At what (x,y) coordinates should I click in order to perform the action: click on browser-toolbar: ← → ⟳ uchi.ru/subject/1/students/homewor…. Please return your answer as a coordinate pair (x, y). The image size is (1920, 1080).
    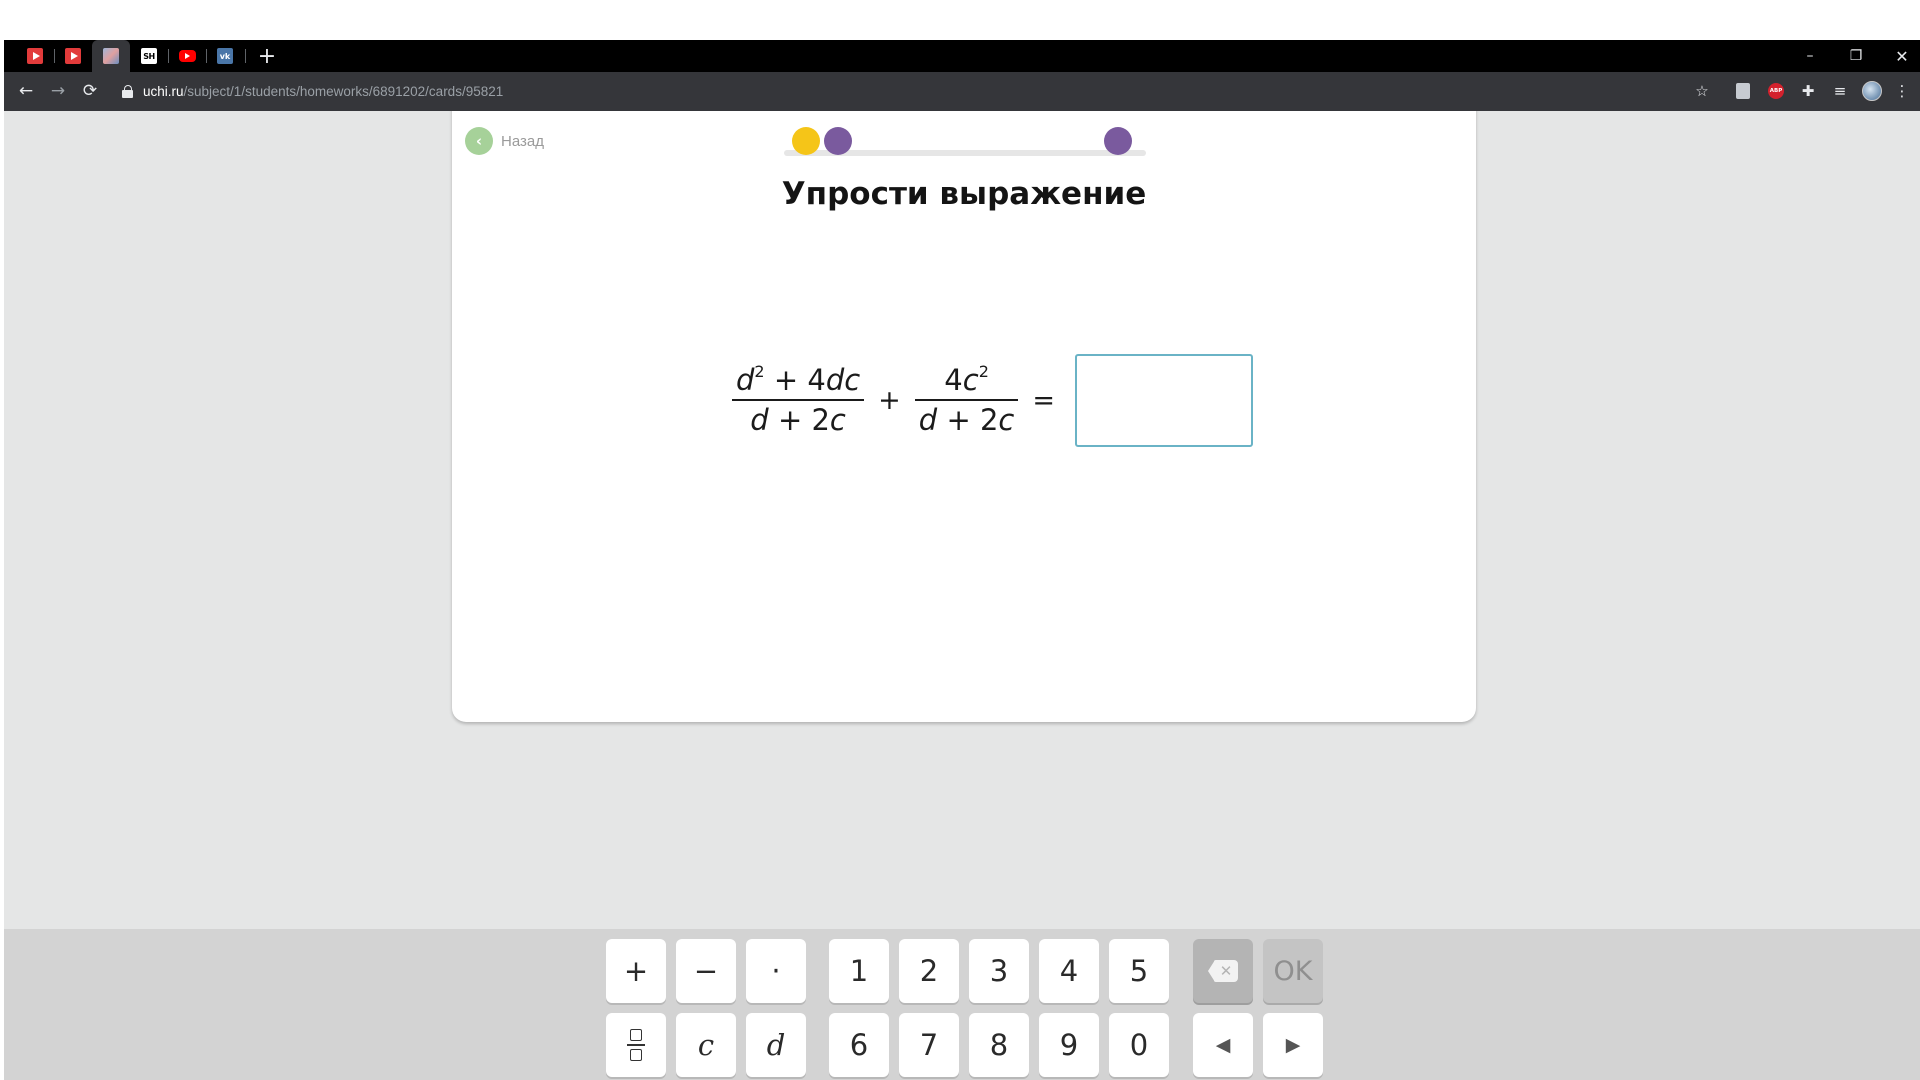
    Looking at the image, I should click on (962, 91).